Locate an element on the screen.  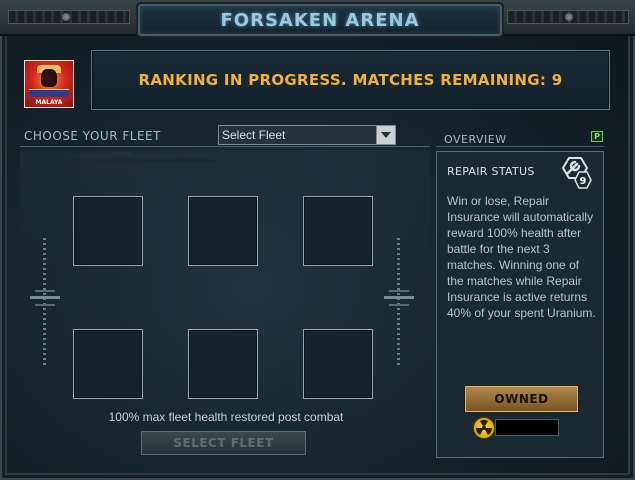
select-fleet-button: SELECT FLEET is located at coordinates (223, 443).